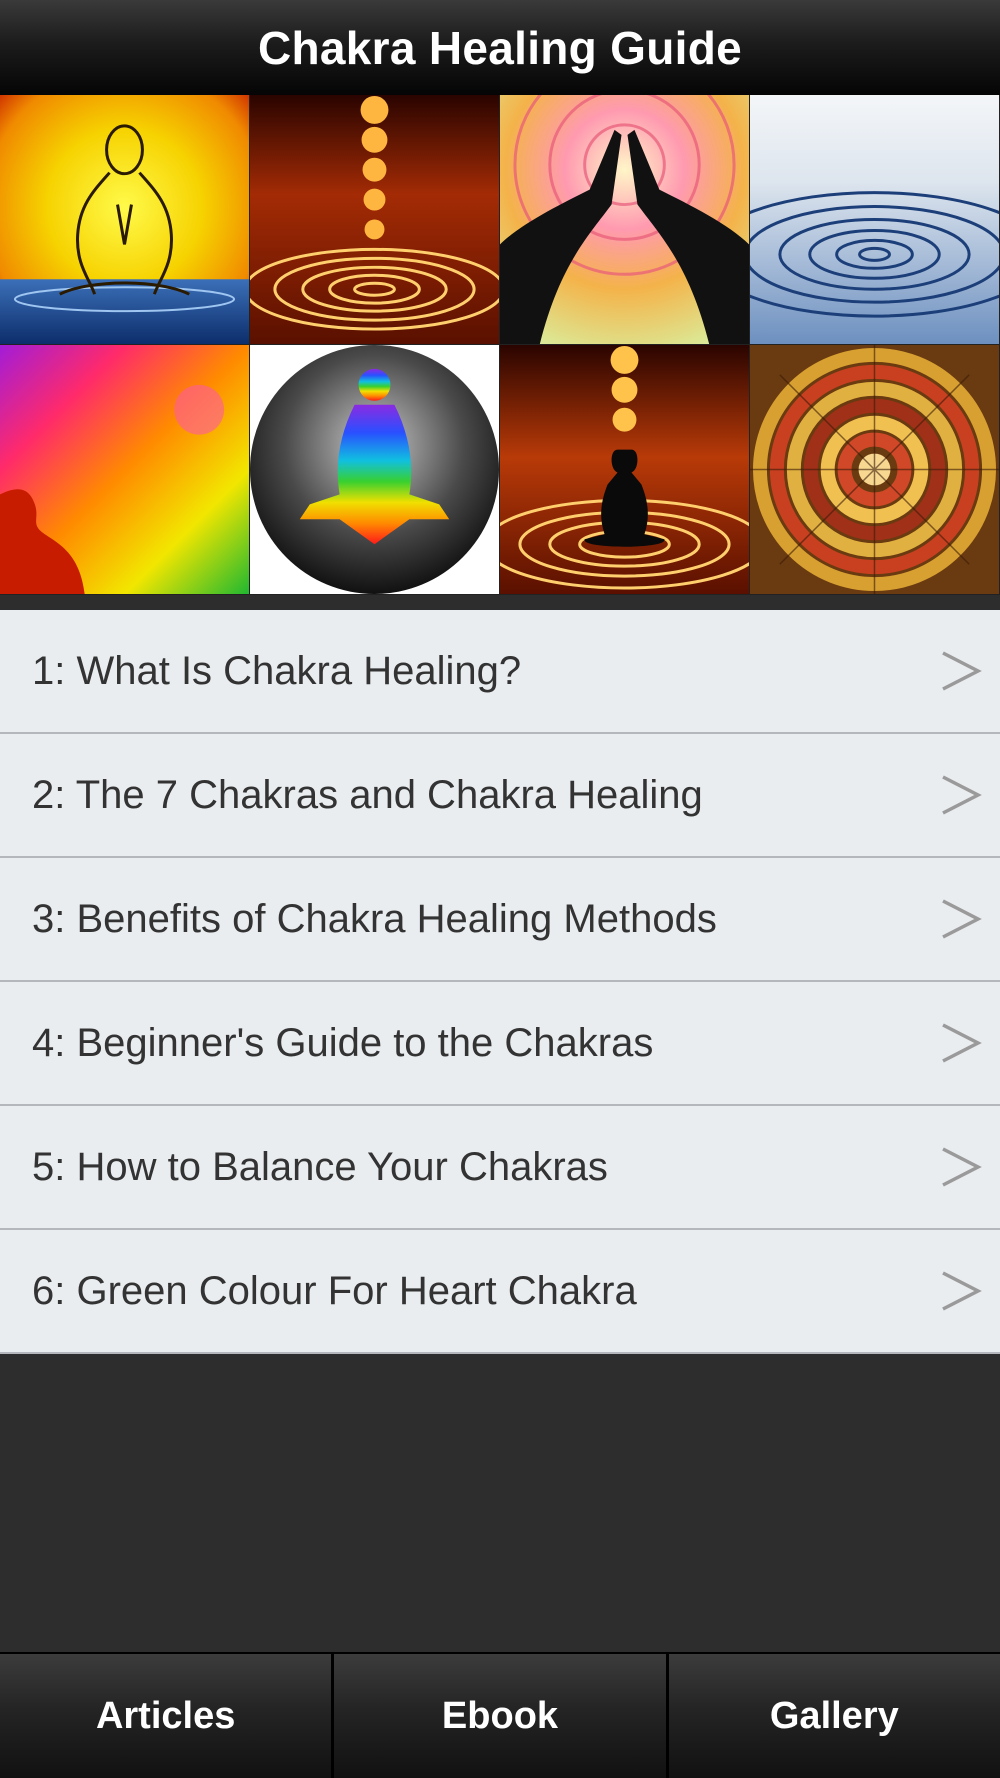  What do you see at coordinates (625, 220) in the screenshot?
I see `hands-energy-image` at bounding box center [625, 220].